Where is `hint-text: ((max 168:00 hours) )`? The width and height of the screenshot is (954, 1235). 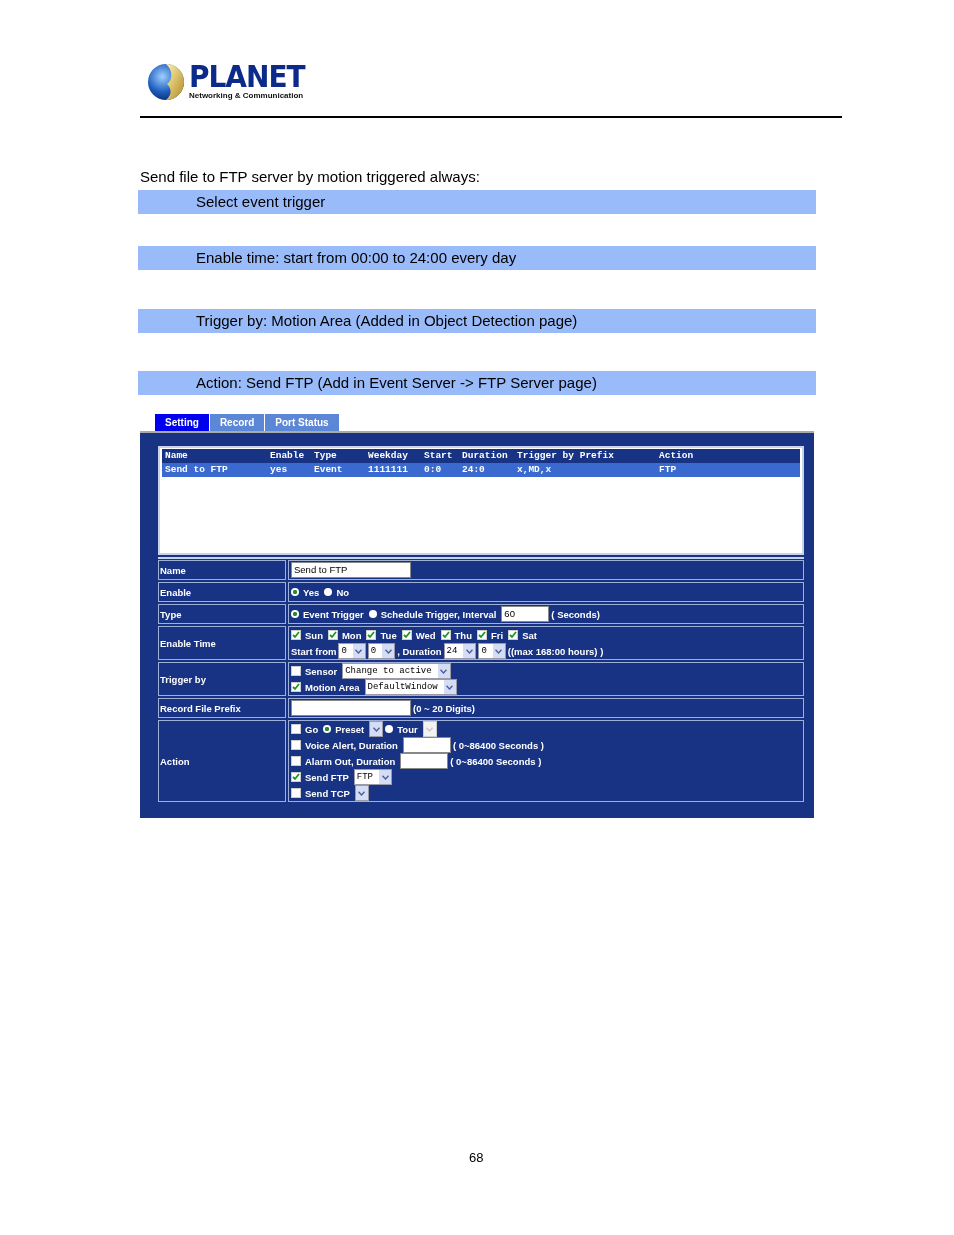
hint-text: ((max 168:00 hours) ) is located at coordinates (555, 651).